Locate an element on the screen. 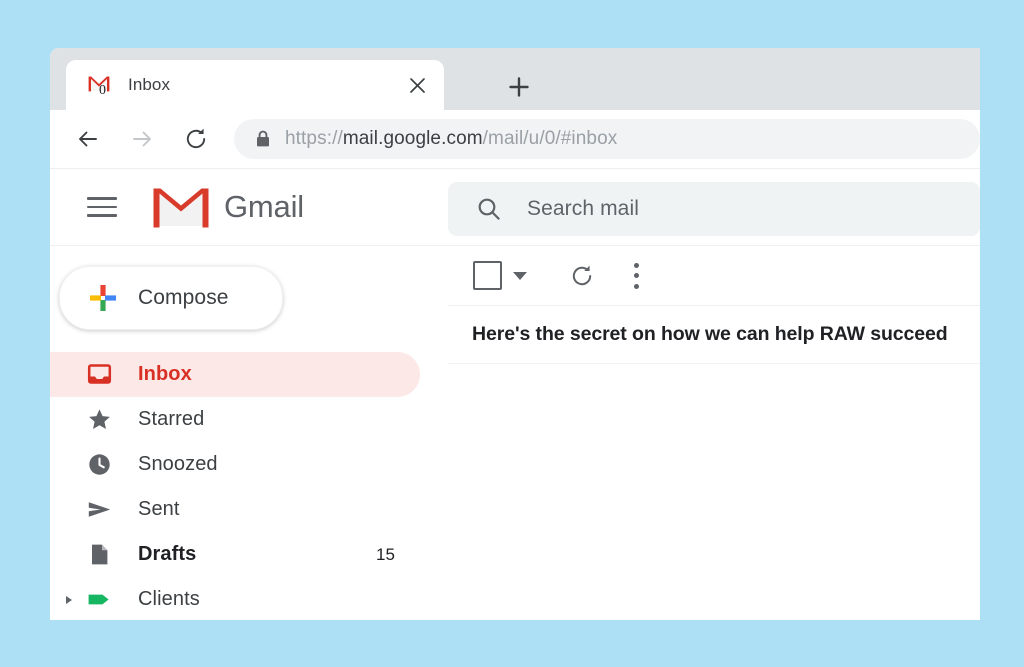 The width and height of the screenshot is (1024, 667). new-tab-button is located at coordinates (519, 87).